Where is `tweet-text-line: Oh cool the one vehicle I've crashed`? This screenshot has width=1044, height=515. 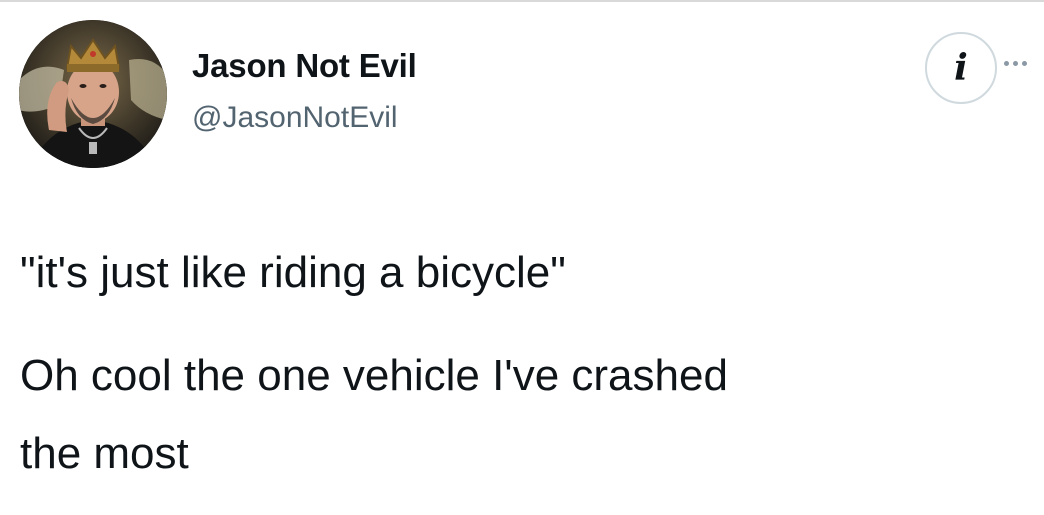
tweet-text-line: Oh cool the one vehicle I've crashed is located at coordinates (374, 375).